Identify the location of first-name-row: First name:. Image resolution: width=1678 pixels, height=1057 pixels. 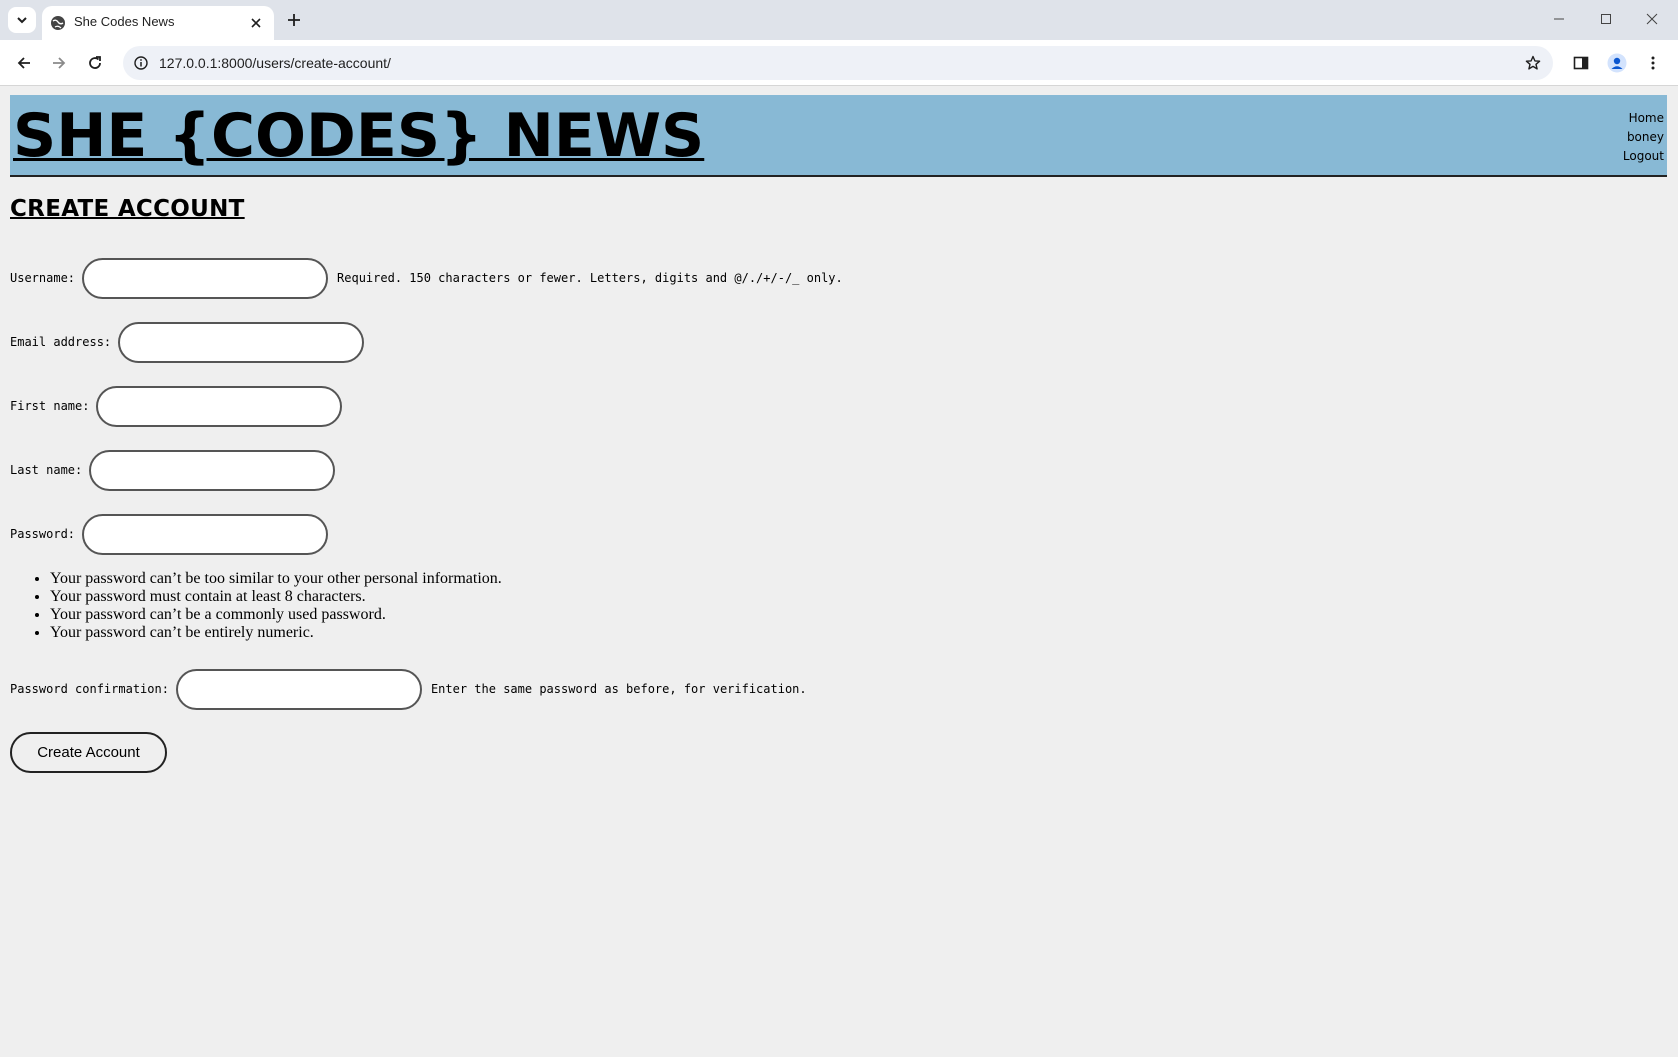
(176, 406).